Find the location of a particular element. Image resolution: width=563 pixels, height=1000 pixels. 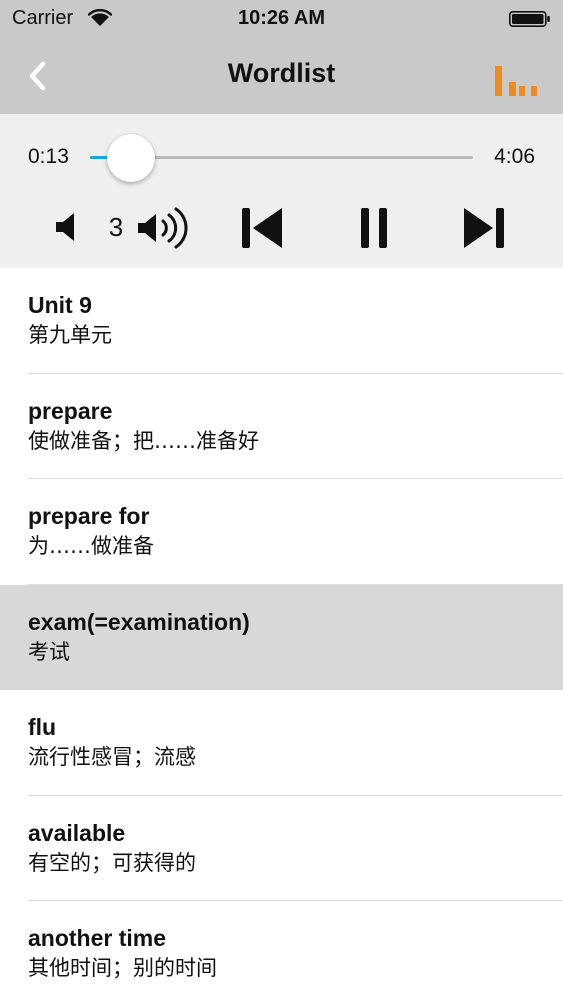

word-row: flu 流行性感冒；流感 is located at coordinates (281, 743).